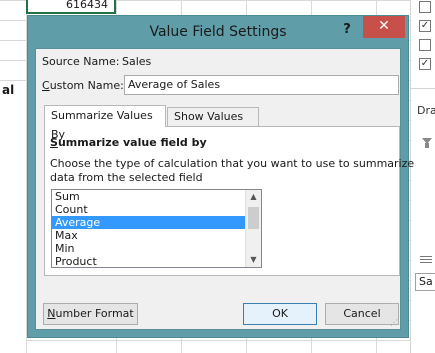 This screenshot has height=353, width=435. Describe the element at coordinates (253, 218) in the screenshot. I see `scroll-thumb` at that location.